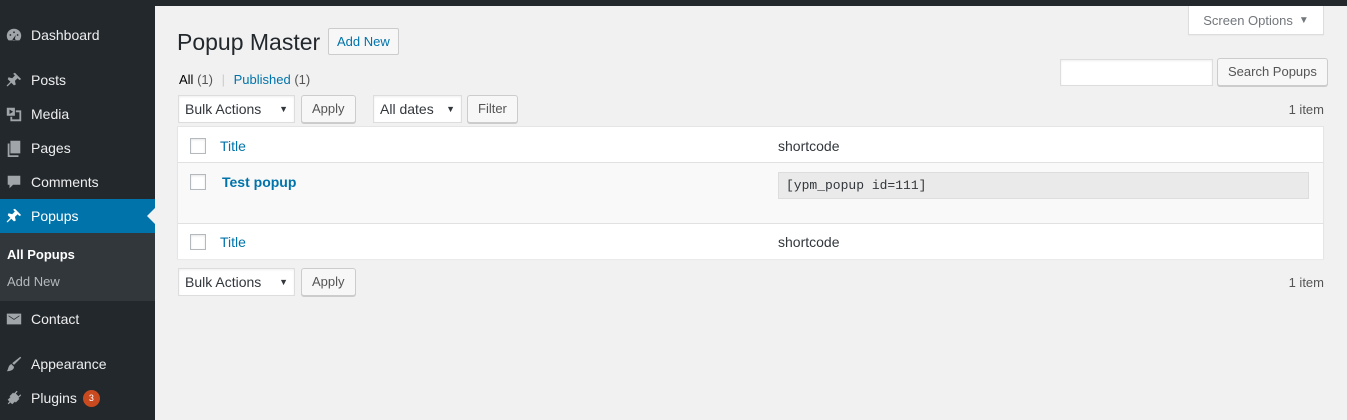  I want to click on row-title-link: Test popup, so click(259, 182).